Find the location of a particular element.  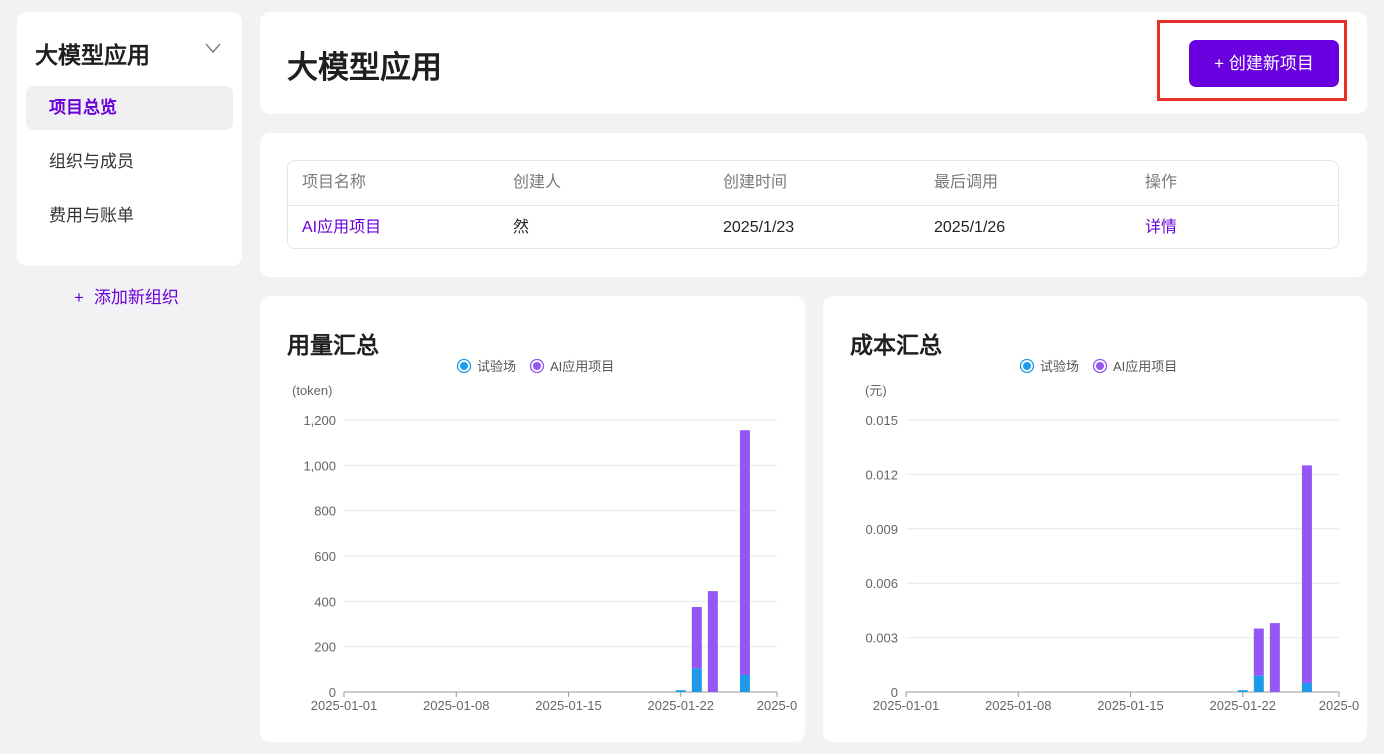

add-org-label: 添加新组织 is located at coordinates (136, 297).